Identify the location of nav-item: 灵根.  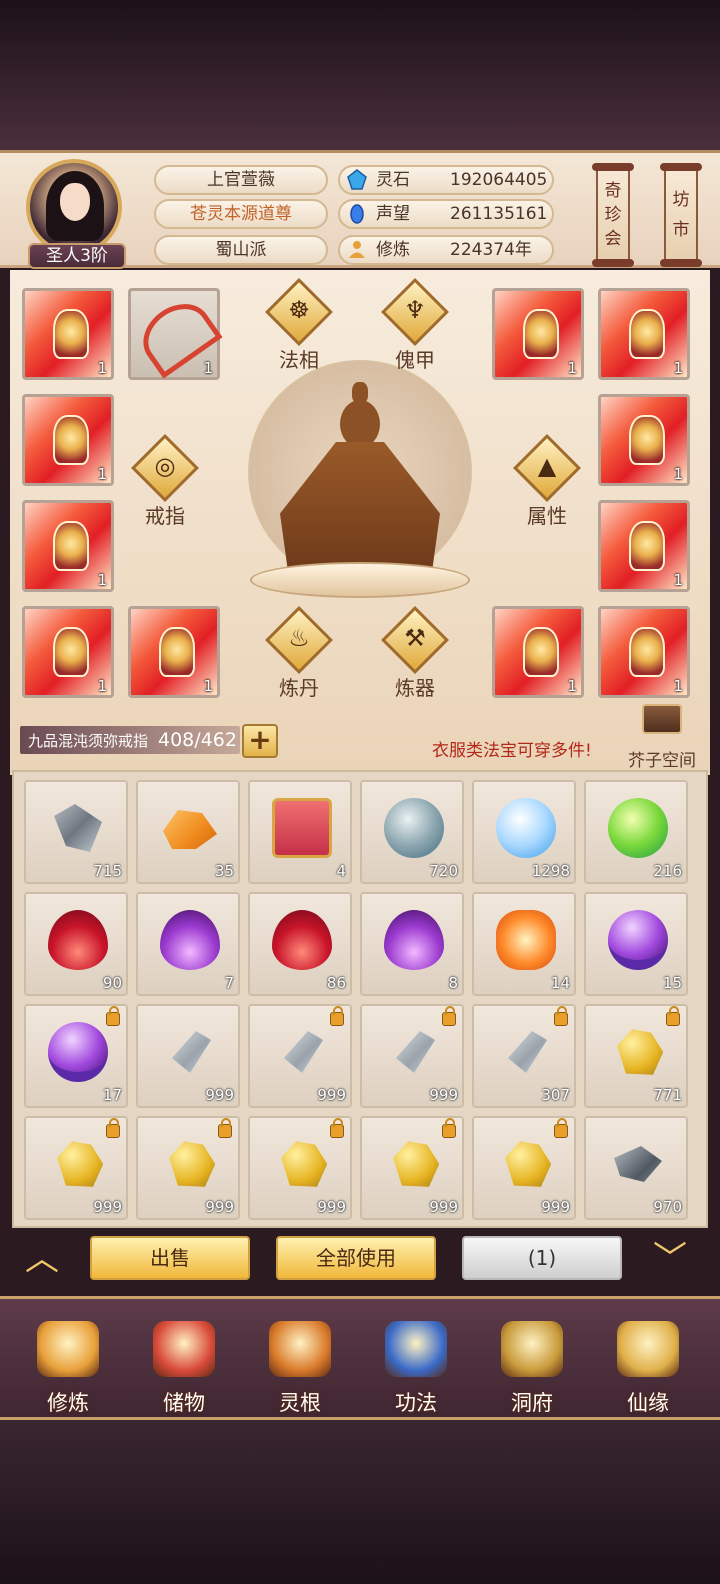
(300, 1369).